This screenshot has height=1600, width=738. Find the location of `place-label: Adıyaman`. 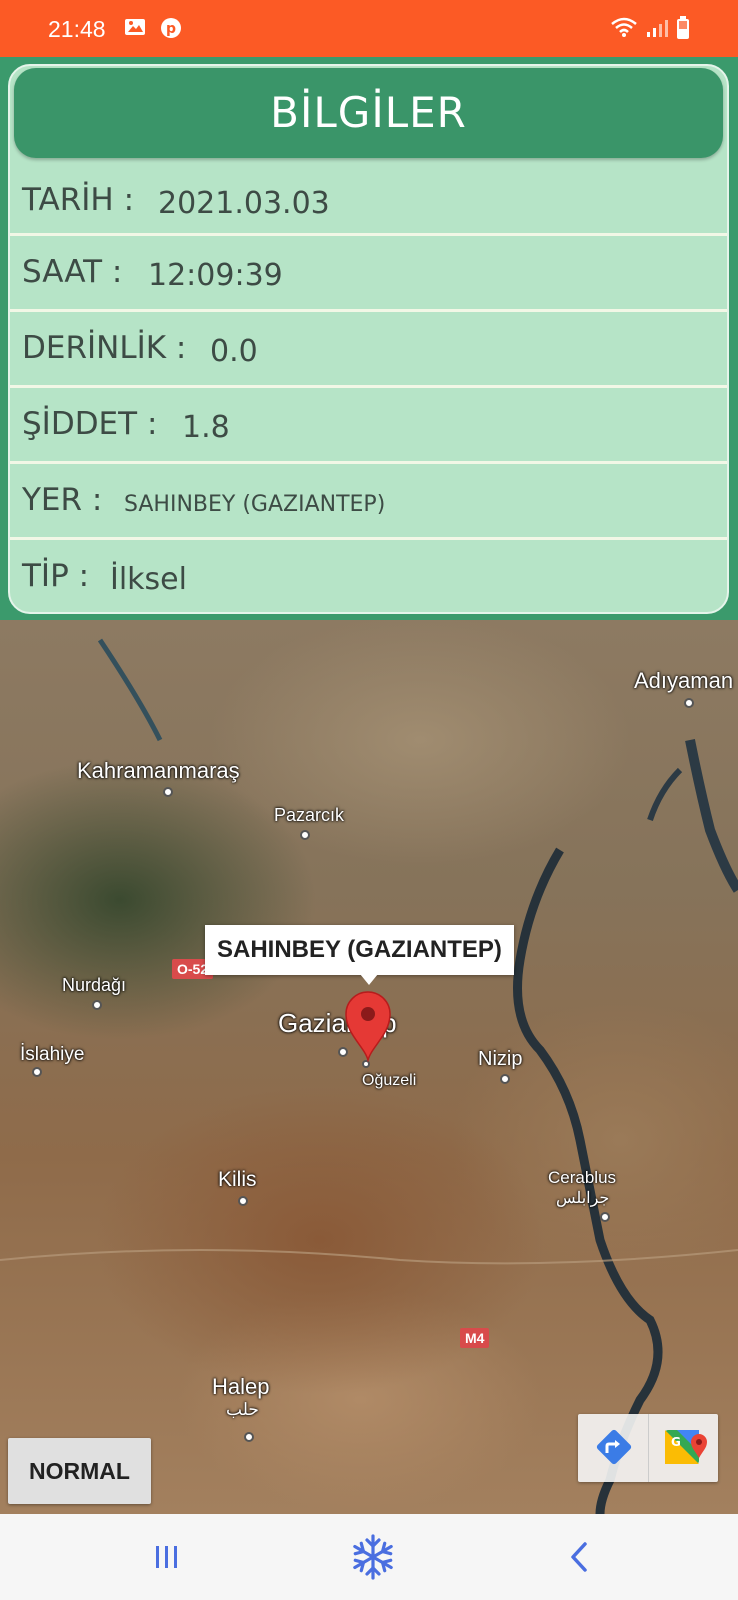

place-label: Adıyaman is located at coordinates (684, 680).